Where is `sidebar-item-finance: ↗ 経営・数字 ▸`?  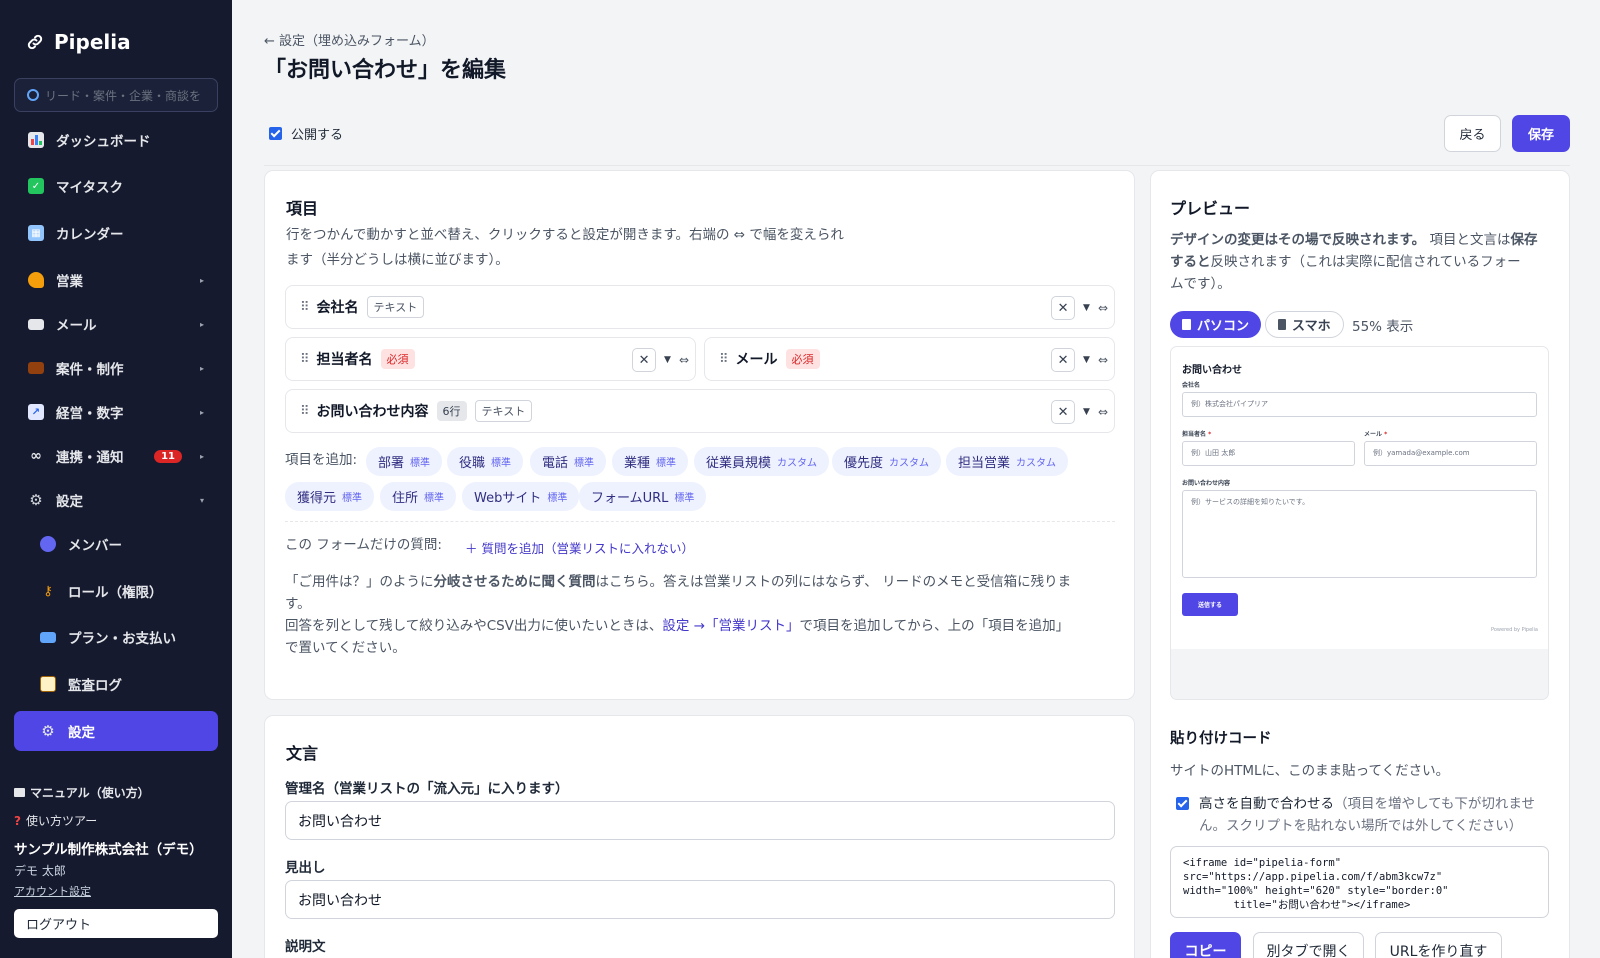 sidebar-item-finance: ↗ 経営・数字 ▸ is located at coordinates (116, 412).